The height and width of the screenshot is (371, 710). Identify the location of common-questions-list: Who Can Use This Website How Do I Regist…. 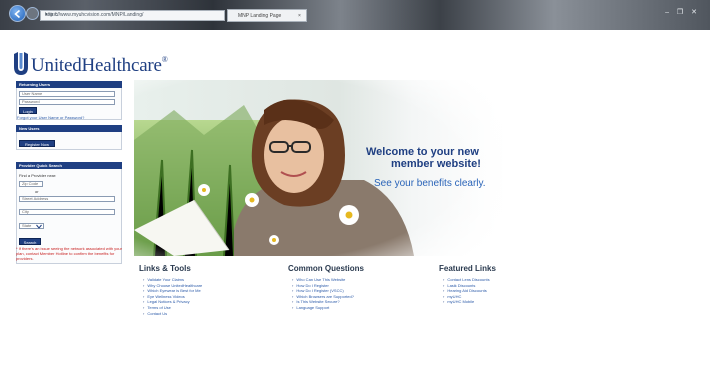
(323, 294).